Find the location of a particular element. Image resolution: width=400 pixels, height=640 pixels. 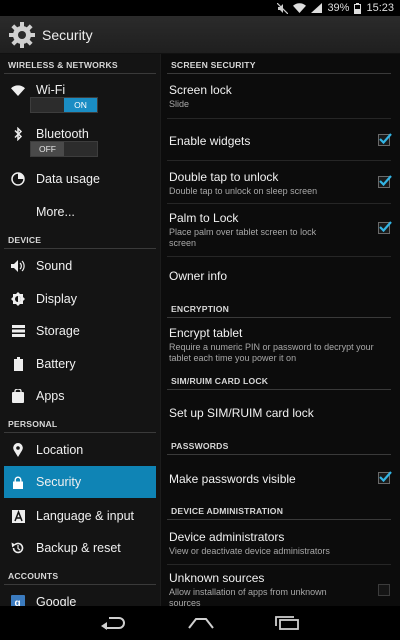

sidebar-item-display: Display is located at coordinates (80, 299).